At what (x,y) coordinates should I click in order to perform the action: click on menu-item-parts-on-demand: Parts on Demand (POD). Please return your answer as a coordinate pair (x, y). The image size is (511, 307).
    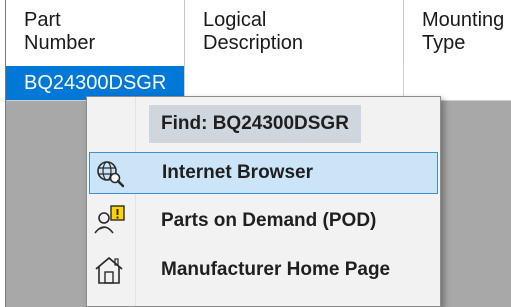
    Looking at the image, I should click on (263, 222).